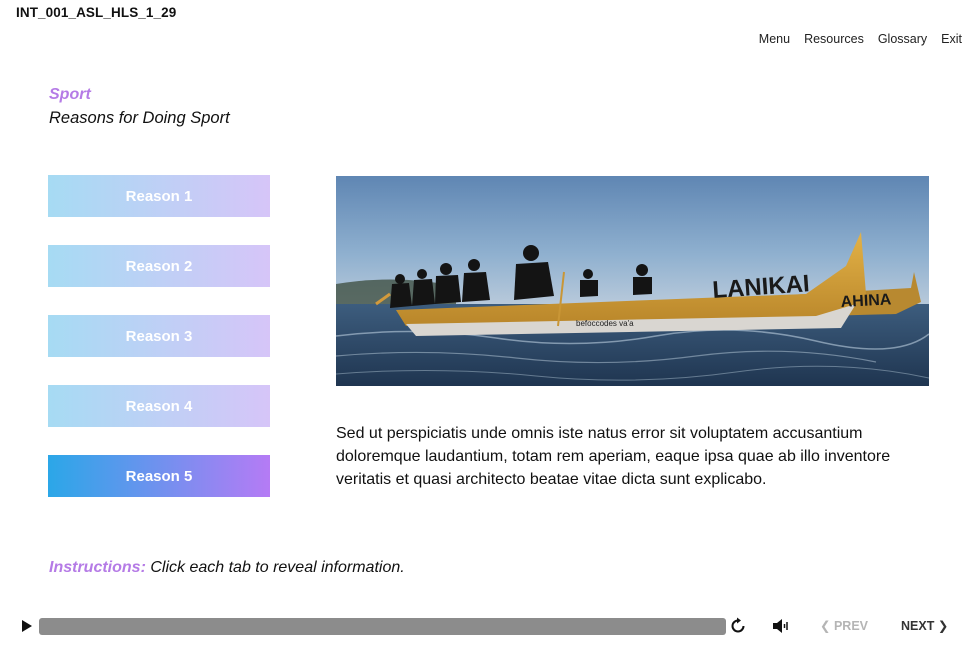 Image resolution: width=978 pixels, height=656 pixels. What do you see at coordinates (277, 567) in the screenshot?
I see `instructions-text: Click each tab to reveal information.` at bounding box center [277, 567].